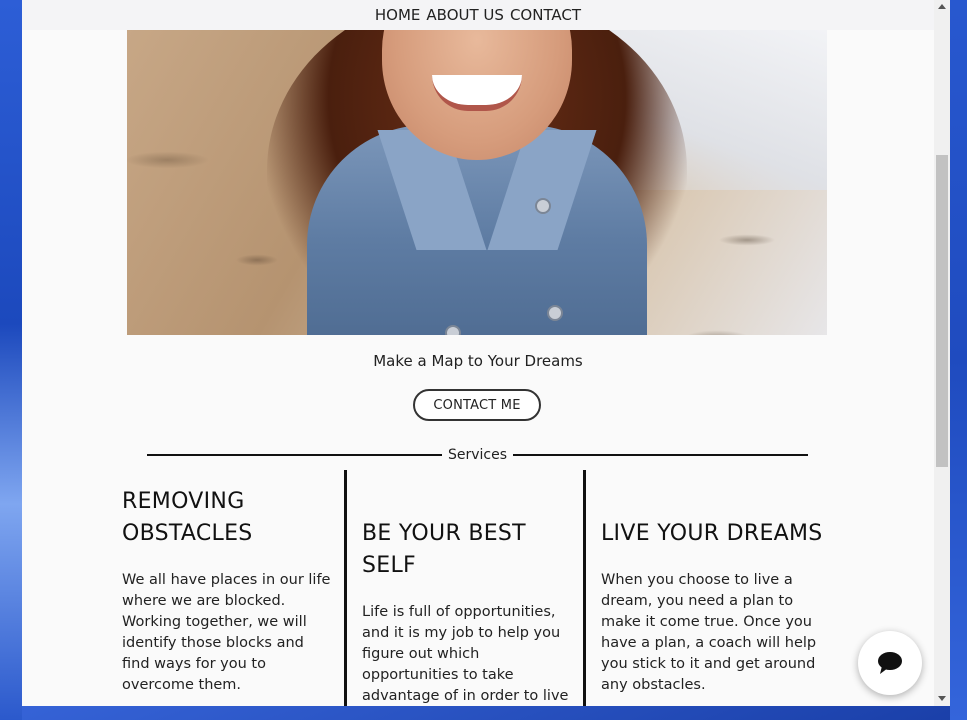 This screenshot has width=967, height=720. I want to click on vertical-scrollbar, so click(942, 353).